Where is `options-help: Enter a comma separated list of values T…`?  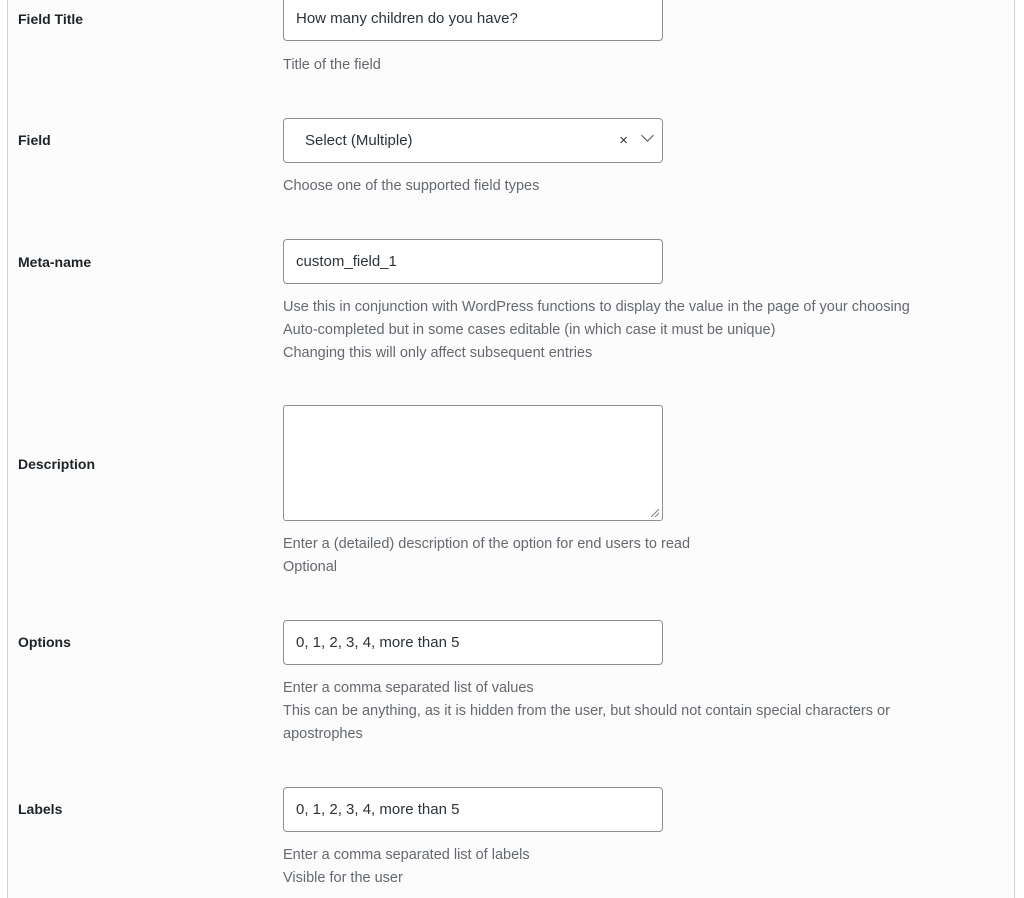
options-help: Enter a comma separated list of values T… is located at coordinates (586, 711).